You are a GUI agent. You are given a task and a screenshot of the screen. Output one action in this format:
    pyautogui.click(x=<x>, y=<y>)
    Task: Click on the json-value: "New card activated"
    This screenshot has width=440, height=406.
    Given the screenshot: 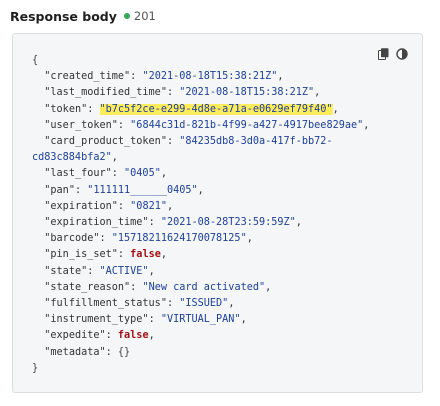 What is the action you would take?
    pyautogui.click(x=204, y=287)
    